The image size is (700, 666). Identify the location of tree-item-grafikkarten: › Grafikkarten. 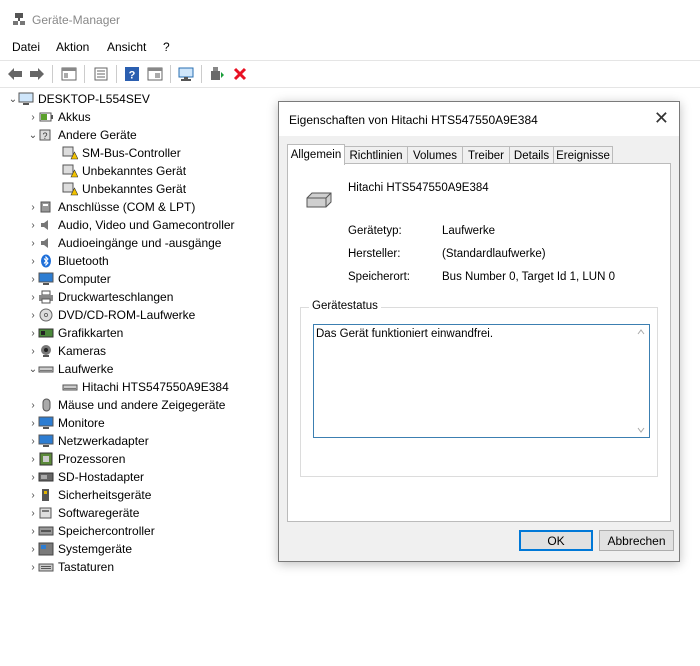
(75, 333).